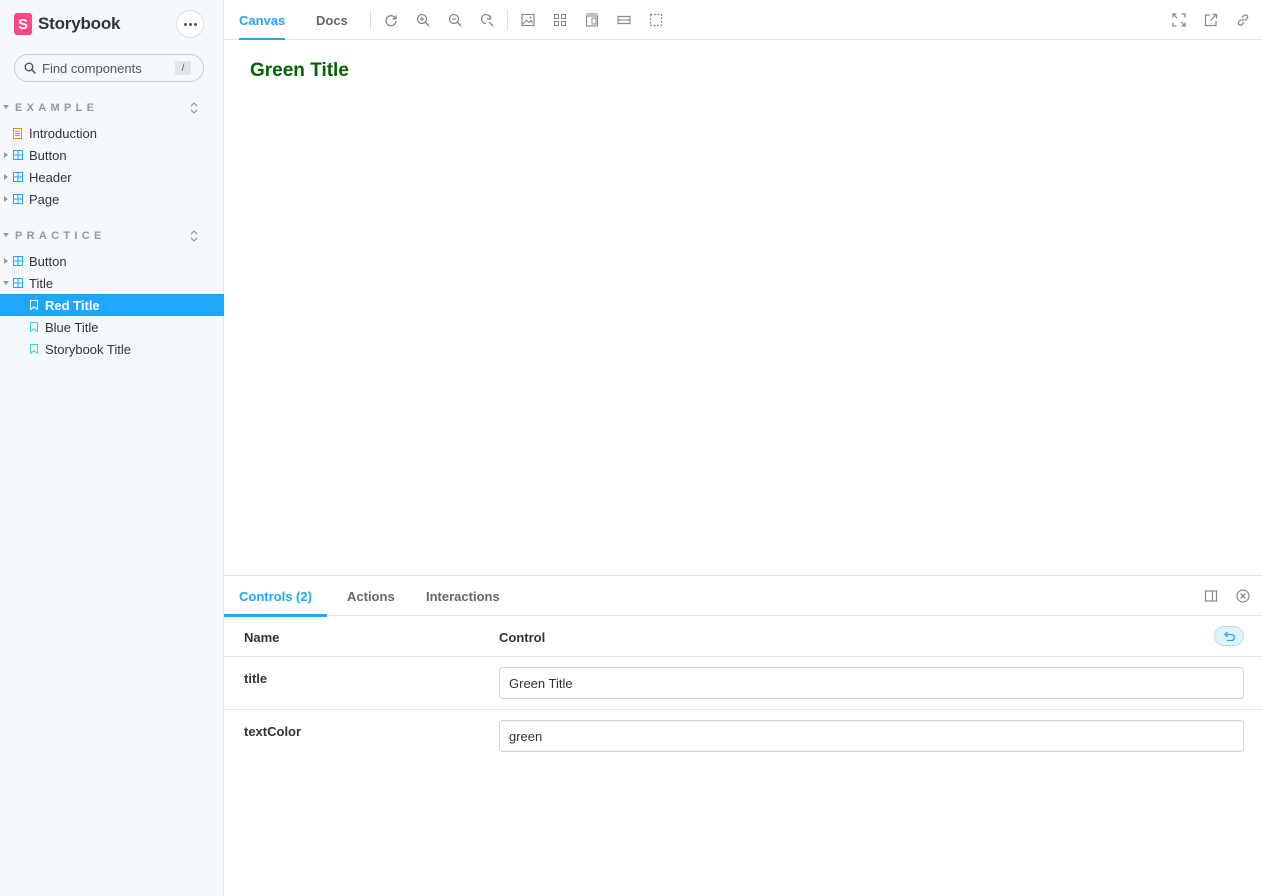  What do you see at coordinates (463, 596) in the screenshot?
I see `tab-interactions: Interactions` at bounding box center [463, 596].